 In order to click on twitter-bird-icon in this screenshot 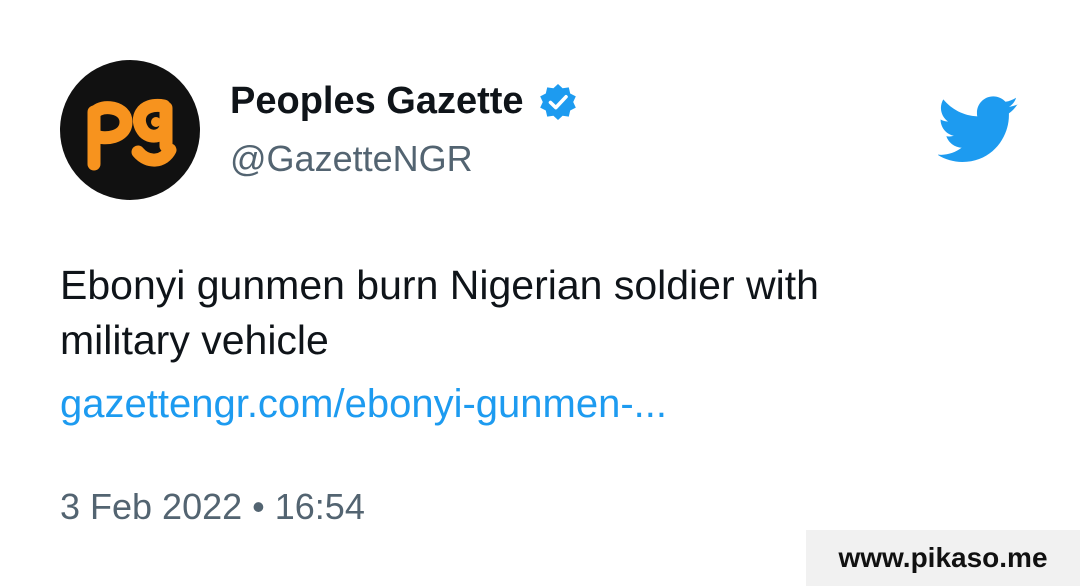, I will do `click(979, 130)`.